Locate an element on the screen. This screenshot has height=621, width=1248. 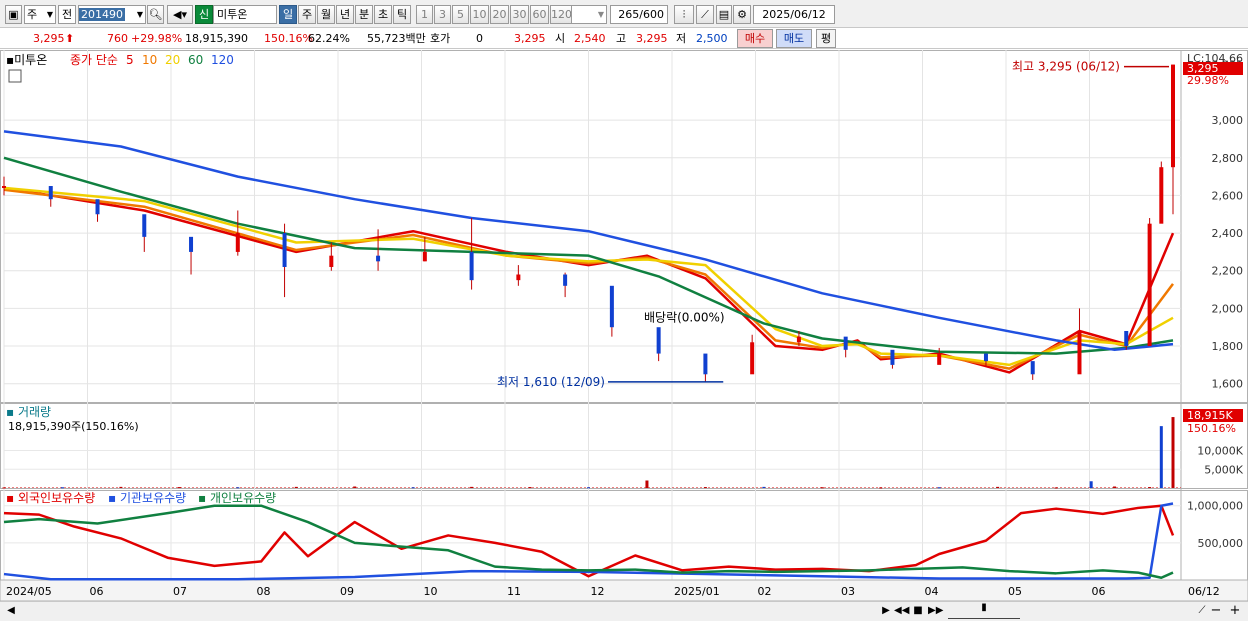
period-type-select: 주 ▼ is located at coordinates (40, 14).